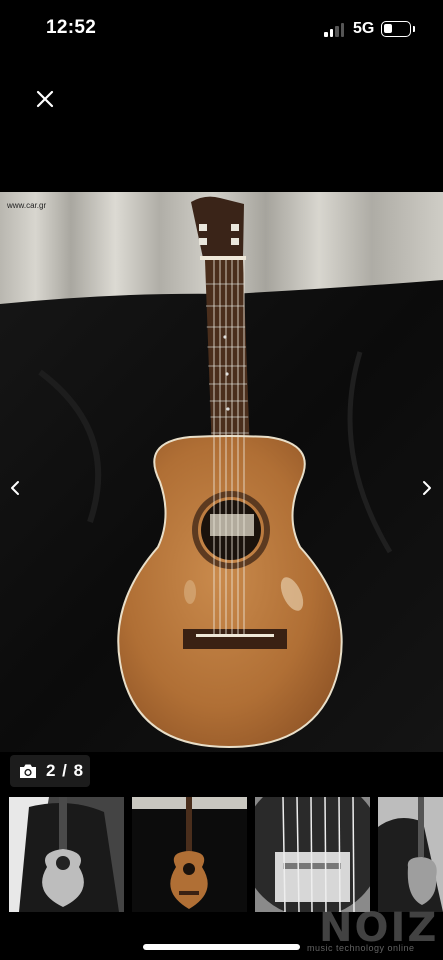 This screenshot has width=443, height=960. I want to click on battery-cap, so click(414, 29).